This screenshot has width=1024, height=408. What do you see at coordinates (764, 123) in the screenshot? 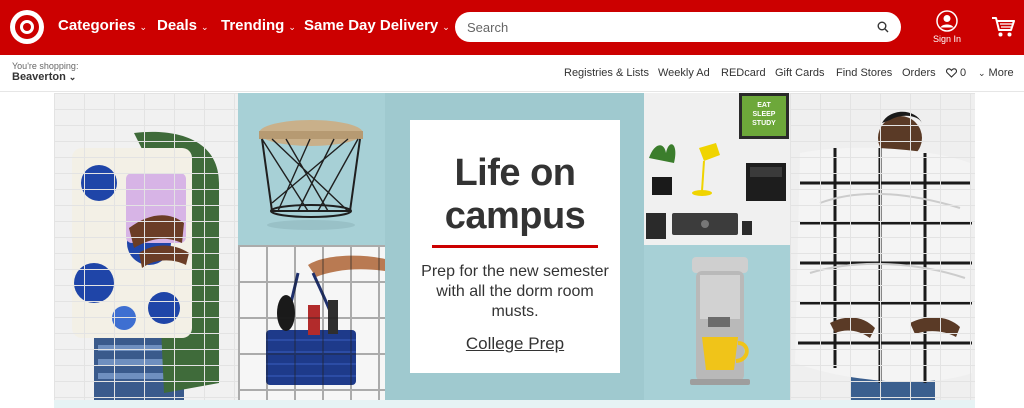
I see `letterboard-text: STUDY` at bounding box center [764, 123].